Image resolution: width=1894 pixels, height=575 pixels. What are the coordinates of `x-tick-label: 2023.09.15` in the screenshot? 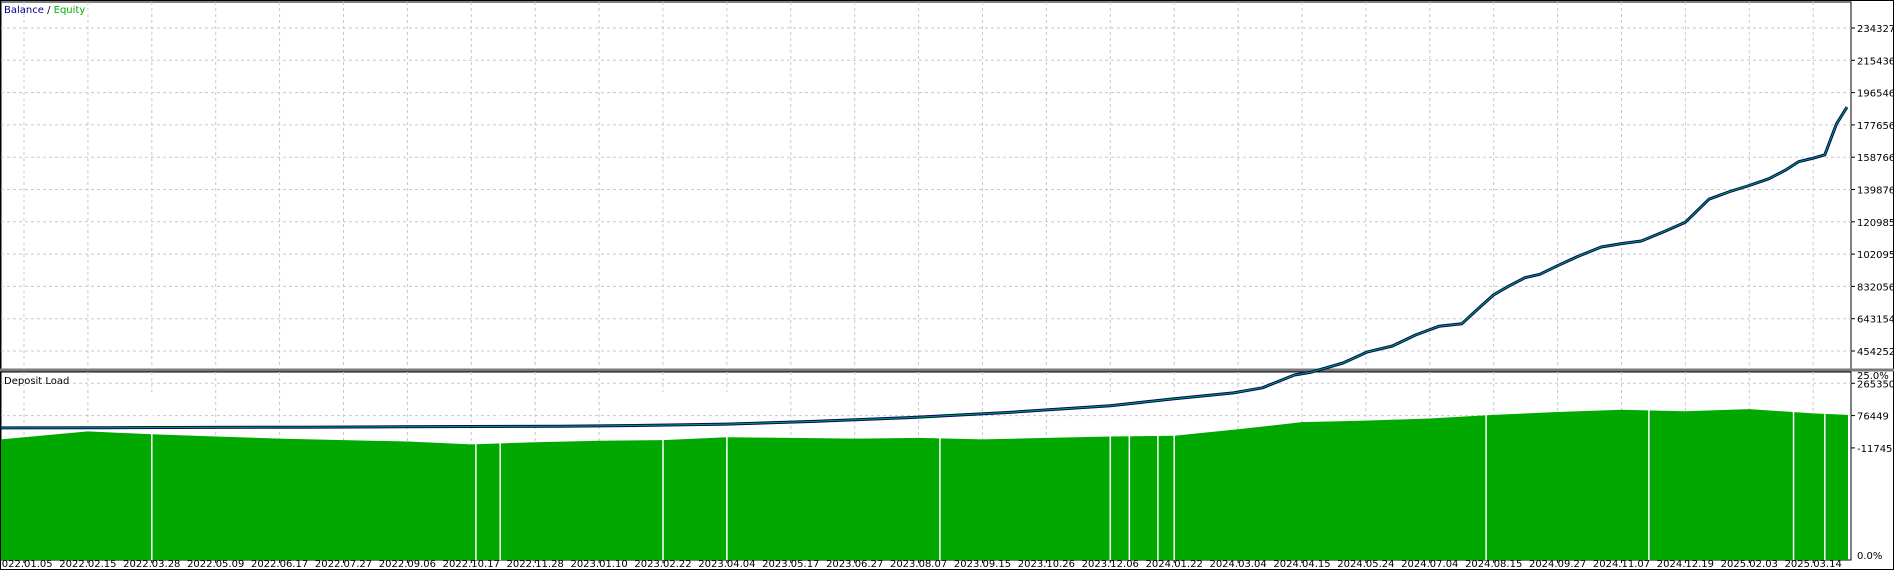 It's located at (982, 564).